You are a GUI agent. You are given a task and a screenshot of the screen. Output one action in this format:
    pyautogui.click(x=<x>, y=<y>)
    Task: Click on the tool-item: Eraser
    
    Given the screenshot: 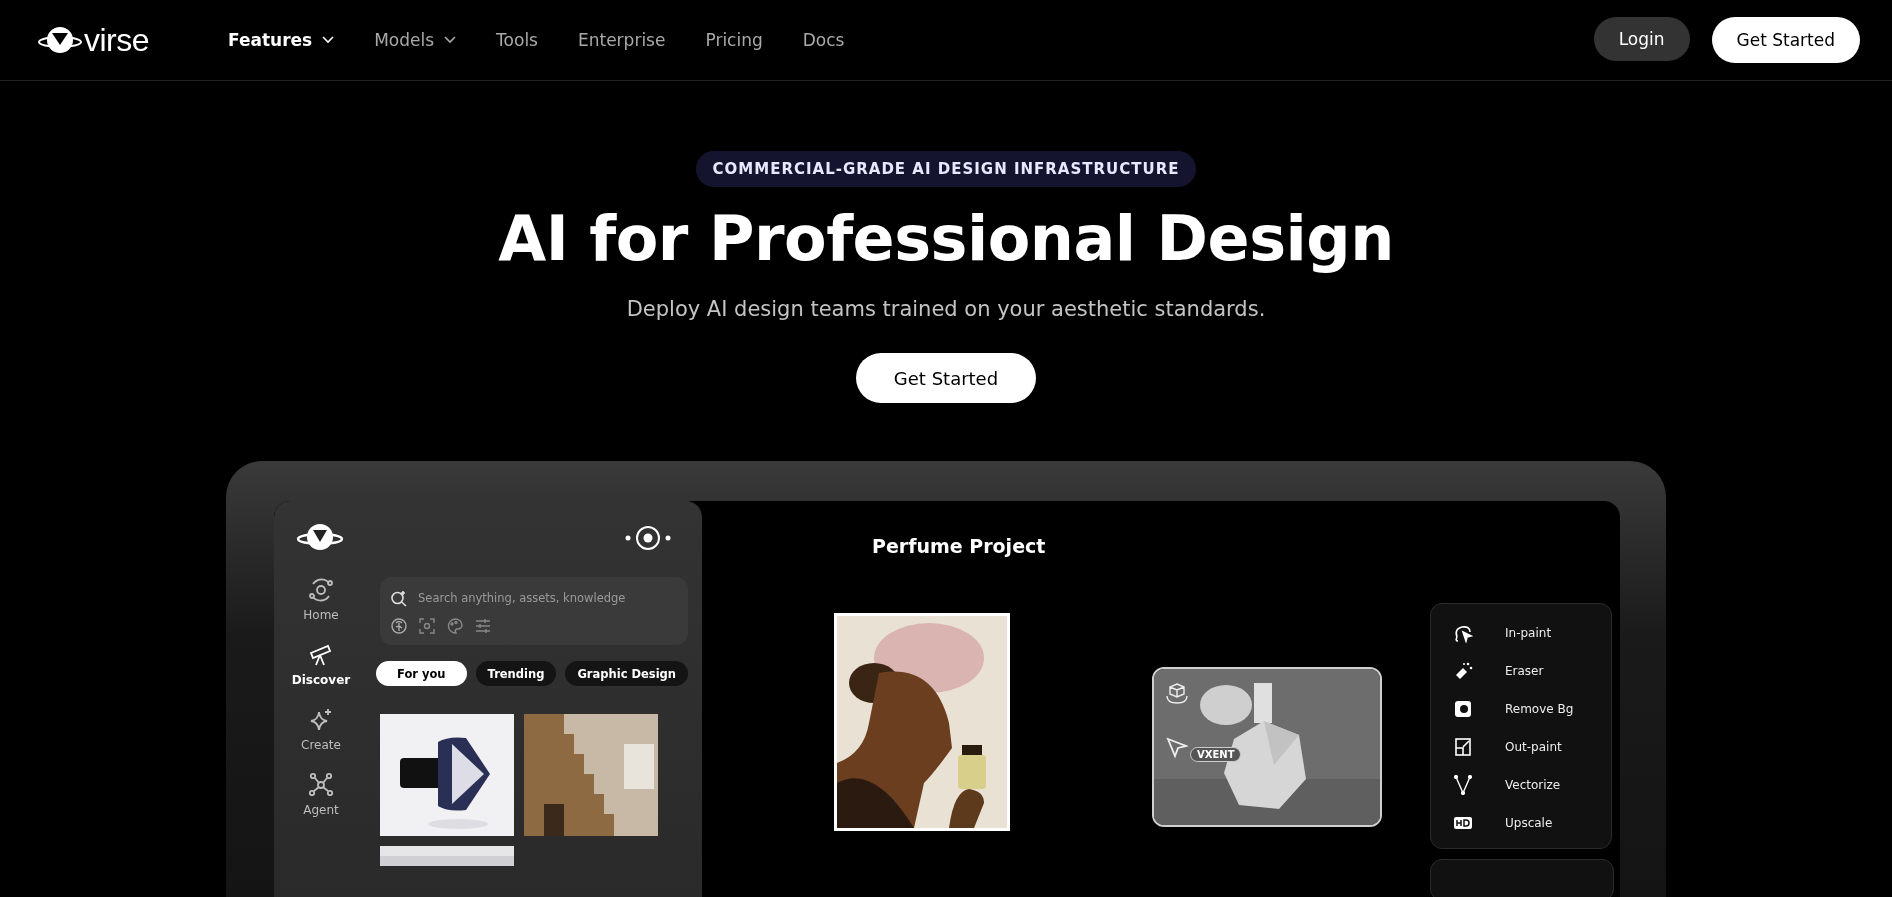 What is the action you would take?
    pyautogui.click(x=1532, y=671)
    